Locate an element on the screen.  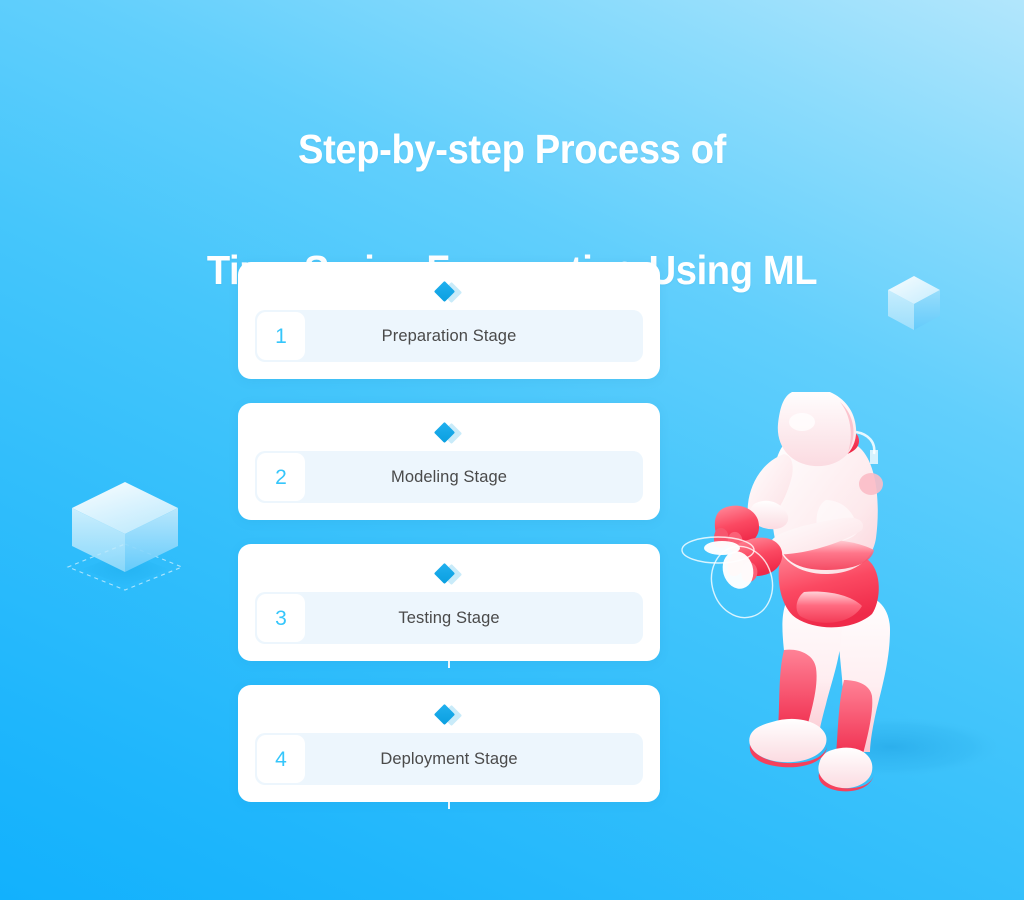
step-inner-bar-1: 1 Preparation Stage is located at coordinates (449, 336).